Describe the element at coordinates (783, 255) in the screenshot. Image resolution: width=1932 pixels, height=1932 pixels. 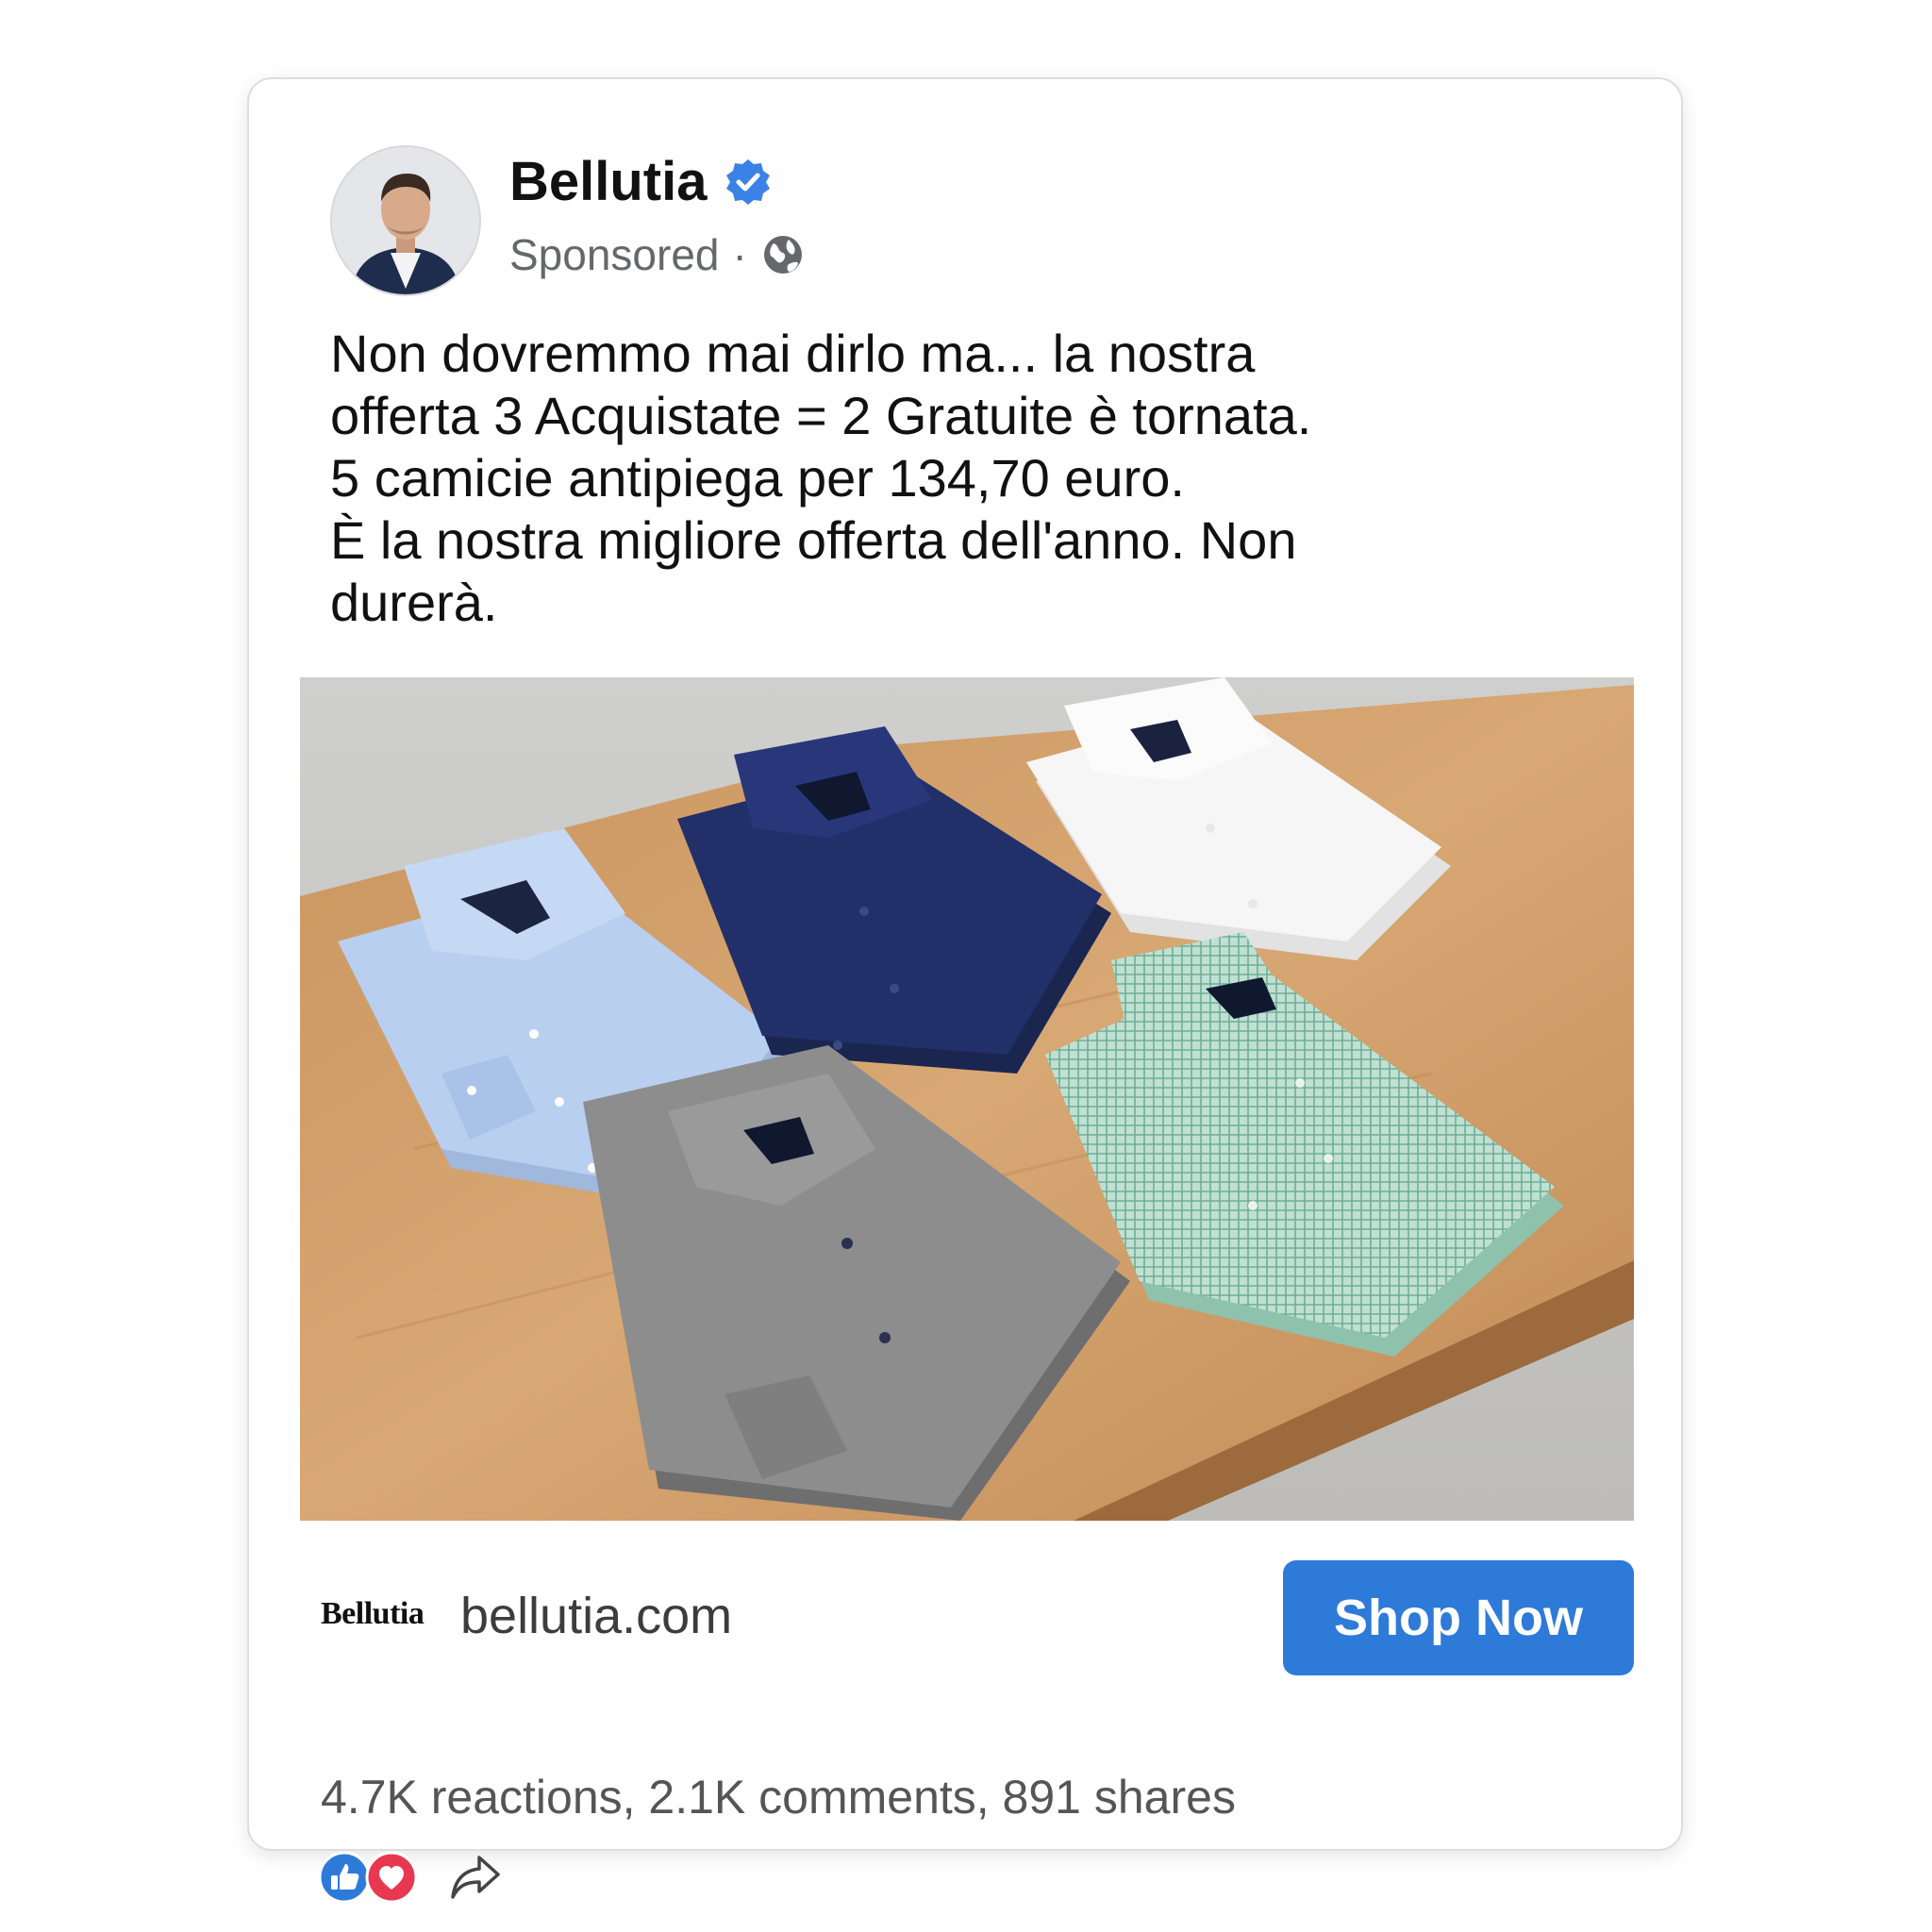
I see `globe-icon` at that location.